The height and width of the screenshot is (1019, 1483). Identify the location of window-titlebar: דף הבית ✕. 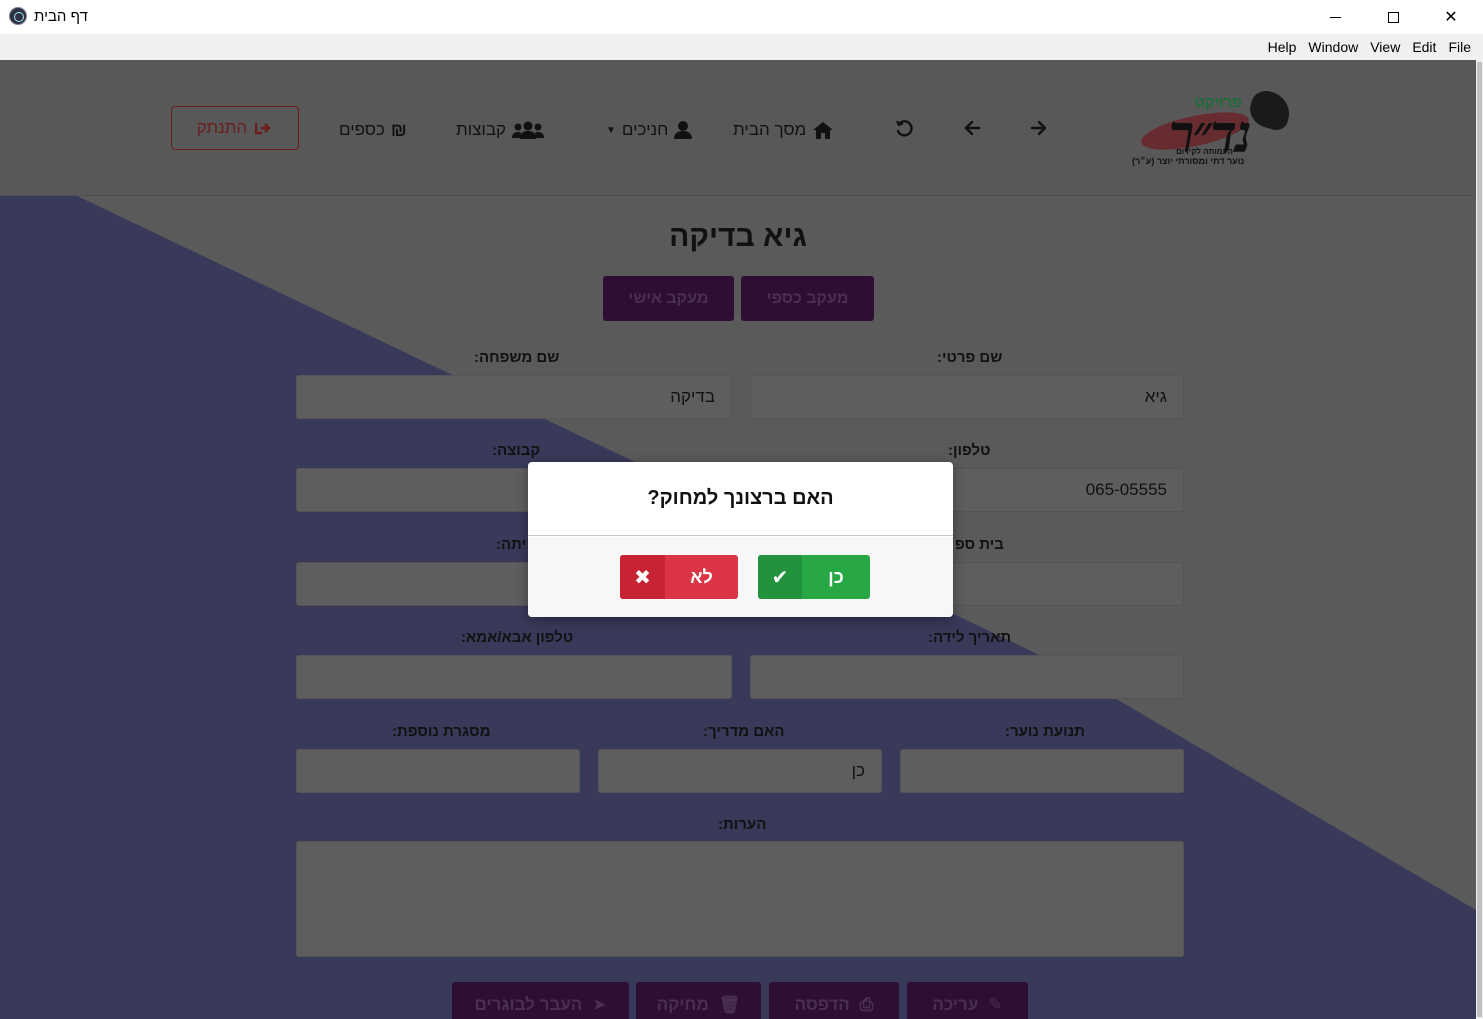
(741, 17).